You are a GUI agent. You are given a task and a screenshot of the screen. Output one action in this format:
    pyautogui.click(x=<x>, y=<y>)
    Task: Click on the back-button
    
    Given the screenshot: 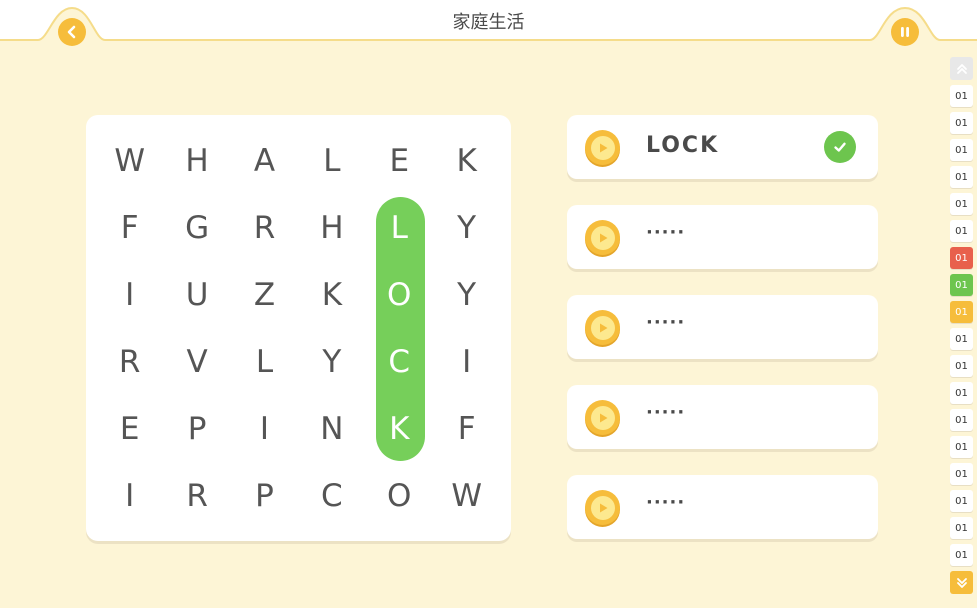 What is the action you would take?
    pyautogui.click(x=72, y=32)
    